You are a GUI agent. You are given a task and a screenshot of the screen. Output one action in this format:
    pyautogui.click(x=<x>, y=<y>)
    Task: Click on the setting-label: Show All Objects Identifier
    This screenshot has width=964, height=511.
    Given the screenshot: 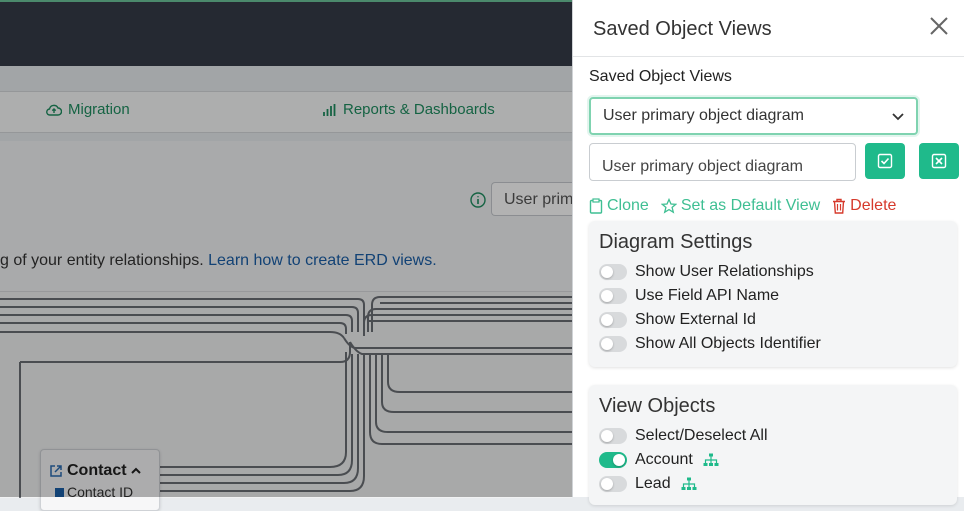 What is the action you would take?
    pyautogui.click(x=728, y=343)
    